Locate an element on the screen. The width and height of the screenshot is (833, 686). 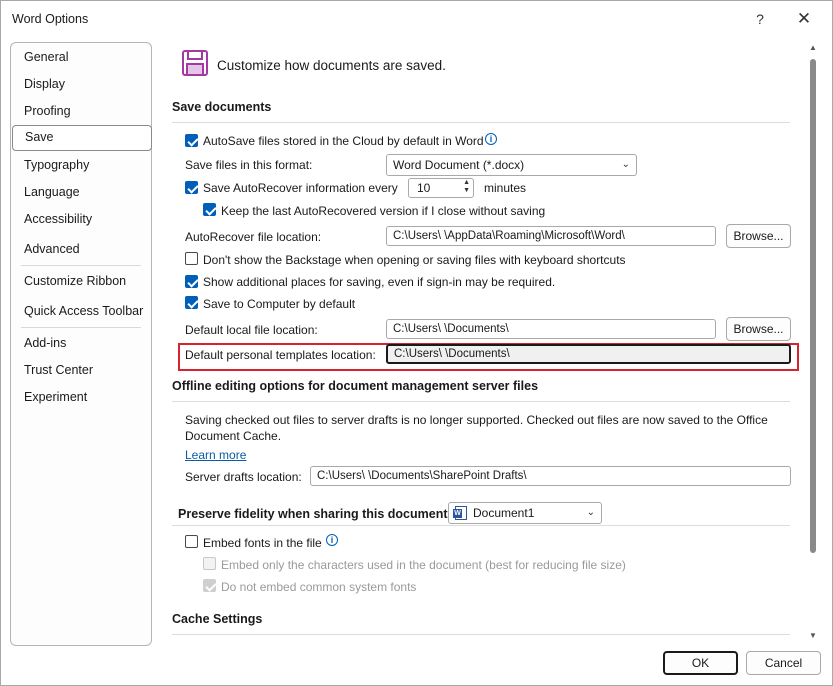
nav-item-proofing: Proofing is located at coordinates (47, 111).